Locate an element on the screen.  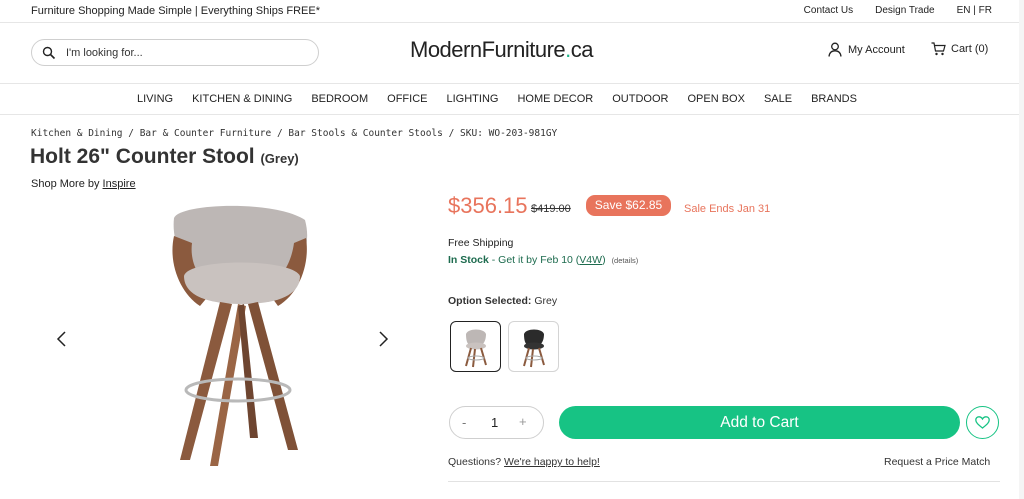
swatch-black is located at coordinates (533, 346).